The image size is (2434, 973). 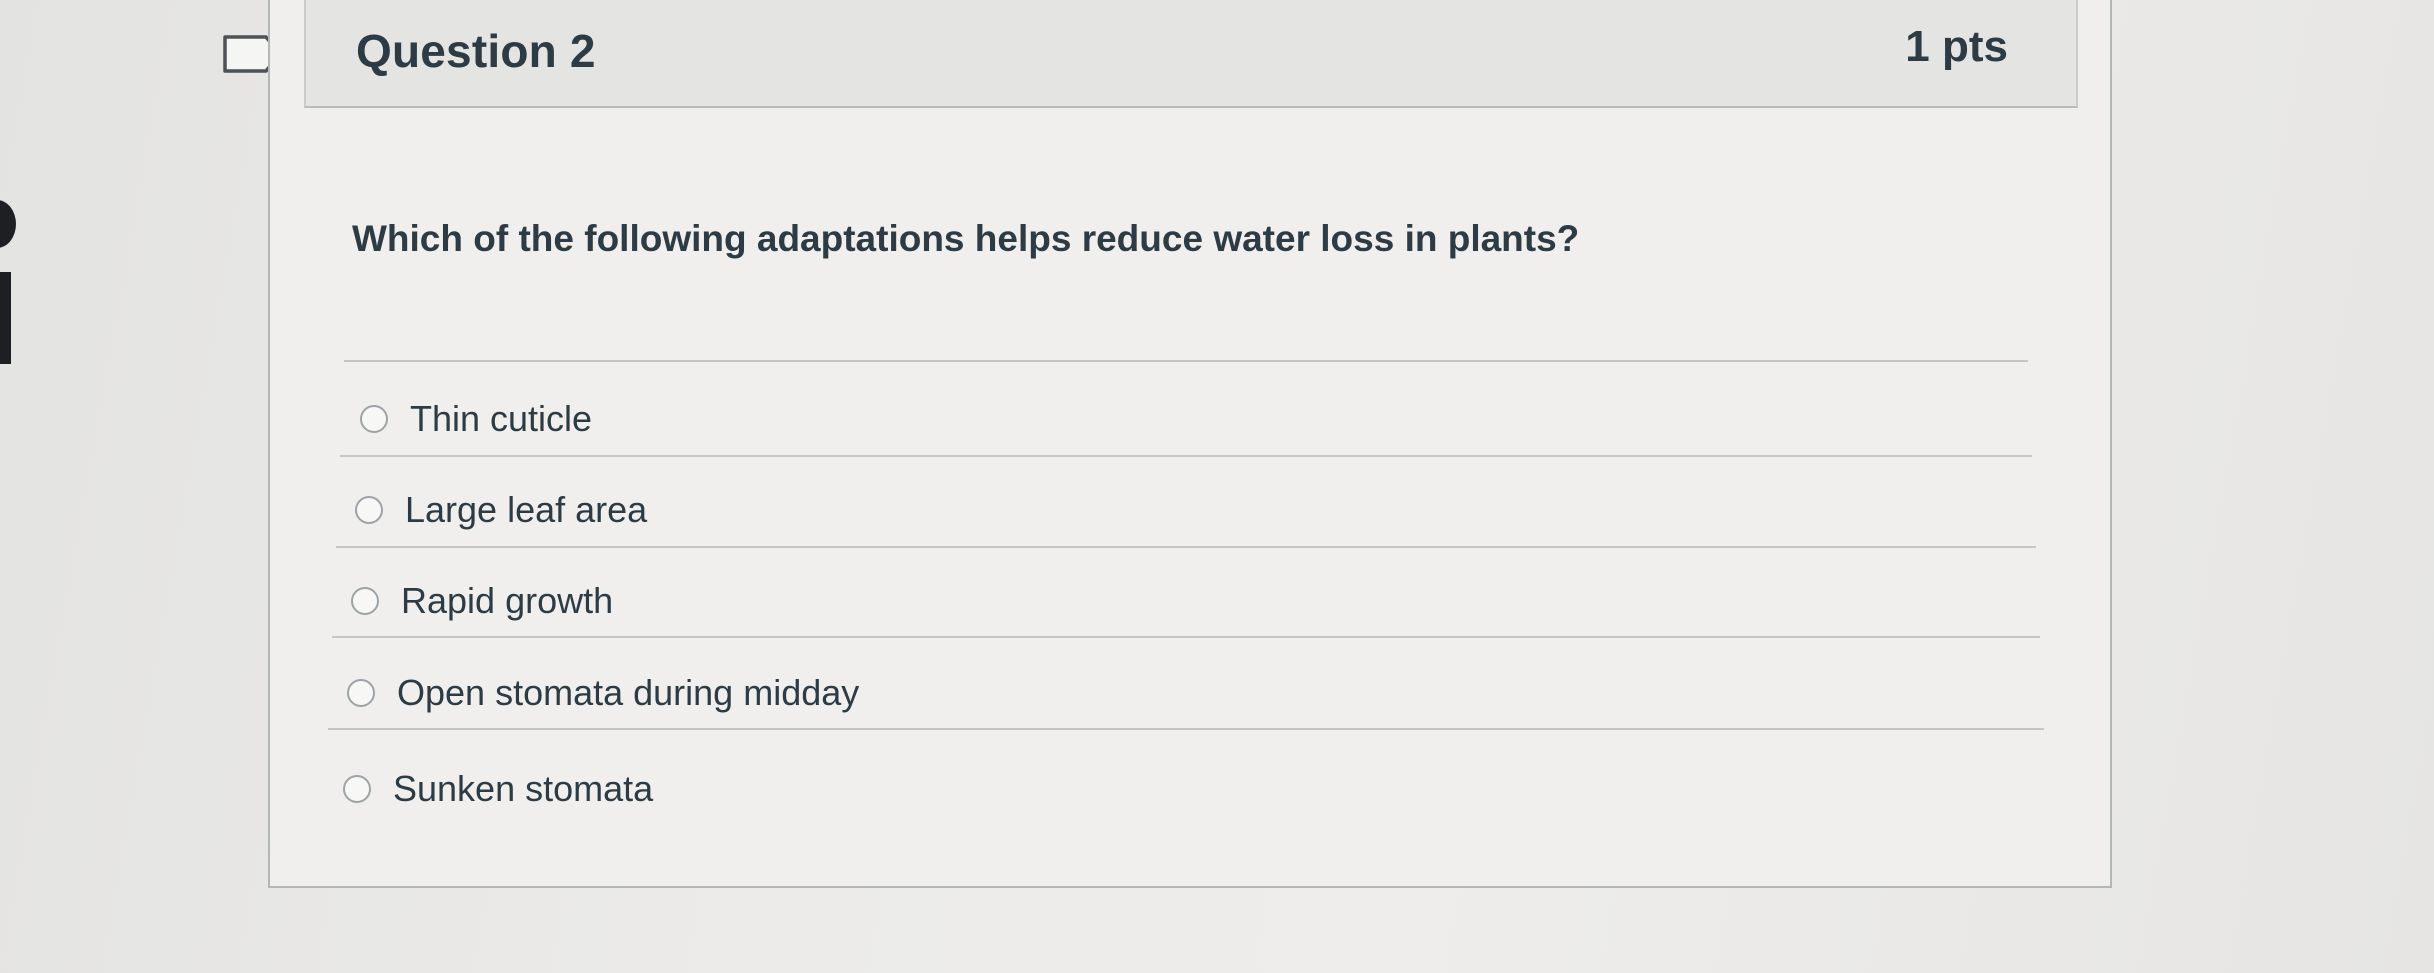 I want to click on question-title: Question 2, so click(x=476, y=51).